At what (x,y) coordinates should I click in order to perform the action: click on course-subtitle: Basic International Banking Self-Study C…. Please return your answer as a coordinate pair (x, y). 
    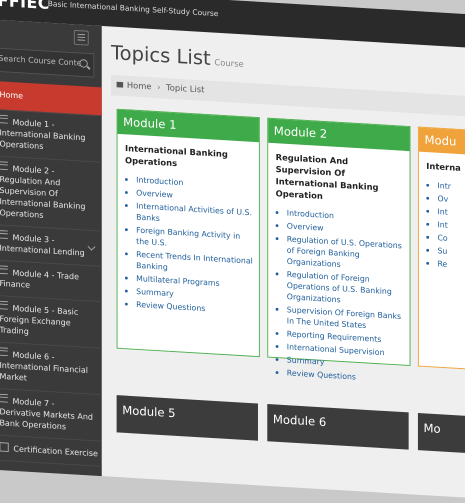
    Looking at the image, I should click on (133, 9).